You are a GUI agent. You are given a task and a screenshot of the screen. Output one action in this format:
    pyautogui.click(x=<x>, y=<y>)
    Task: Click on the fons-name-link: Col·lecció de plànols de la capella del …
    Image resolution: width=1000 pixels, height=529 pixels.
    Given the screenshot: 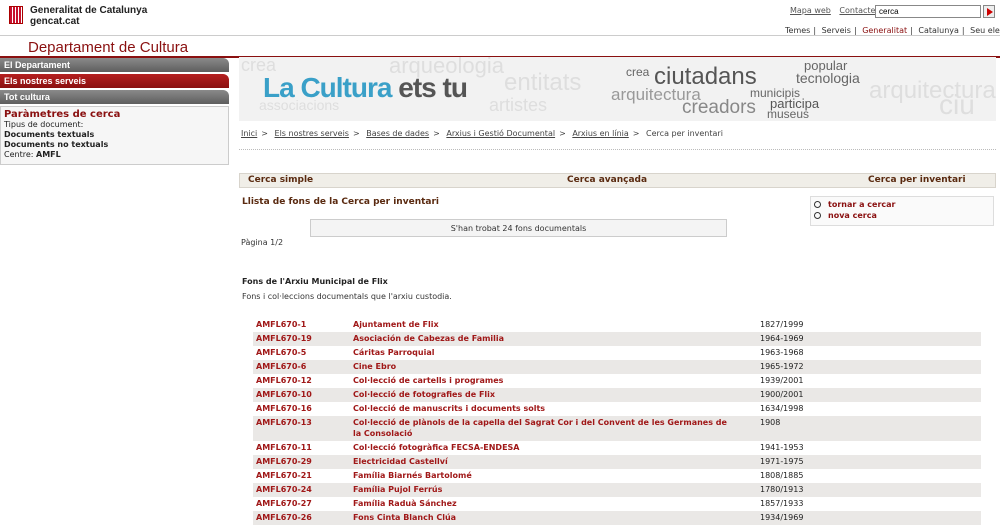 What is the action you would take?
    pyautogui.click(x=542, y=428)
    